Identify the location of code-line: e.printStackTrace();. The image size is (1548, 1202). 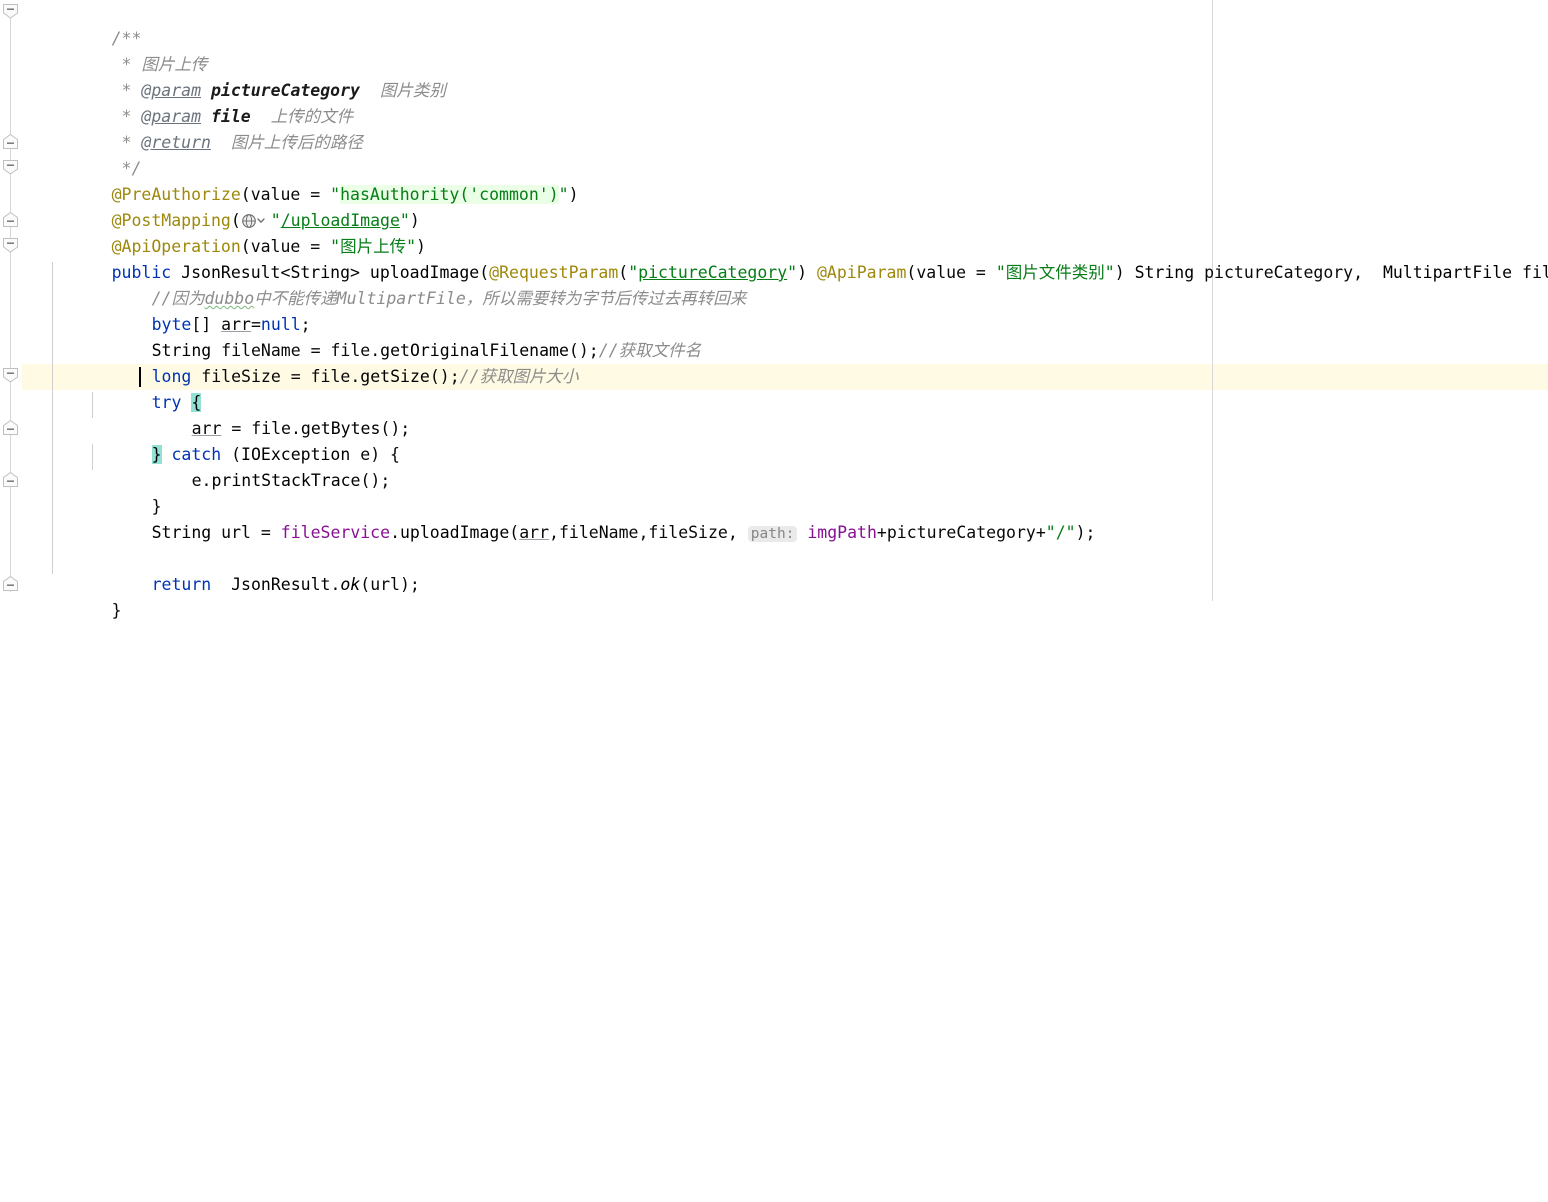
(291, 480).